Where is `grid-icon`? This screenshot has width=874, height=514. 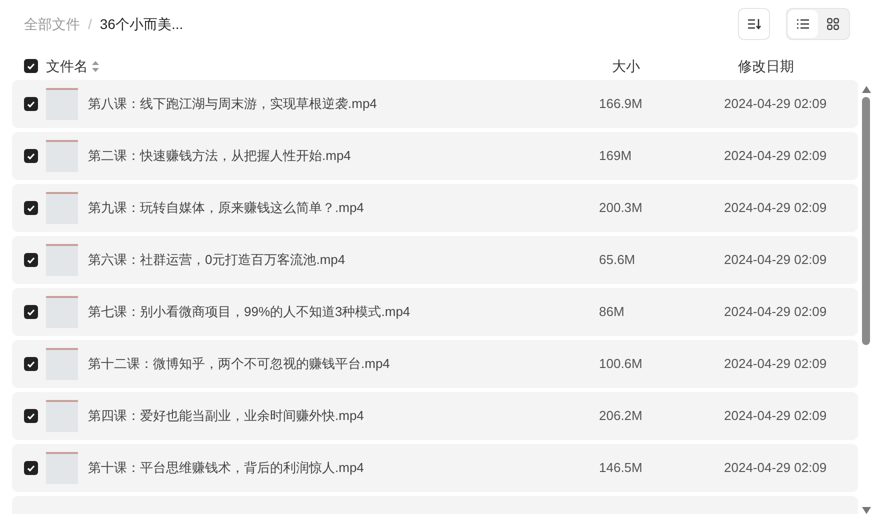 grid-icon is located at coordinates (833, 24).